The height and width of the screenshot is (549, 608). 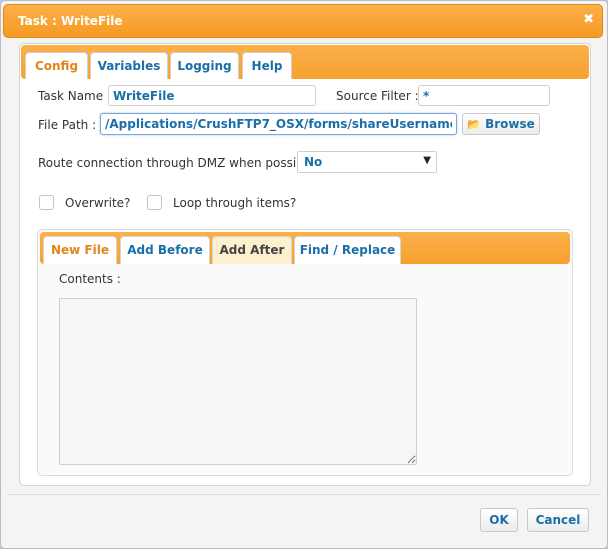 I want to click on close-icon: ✖, so click(x=588, y=19).